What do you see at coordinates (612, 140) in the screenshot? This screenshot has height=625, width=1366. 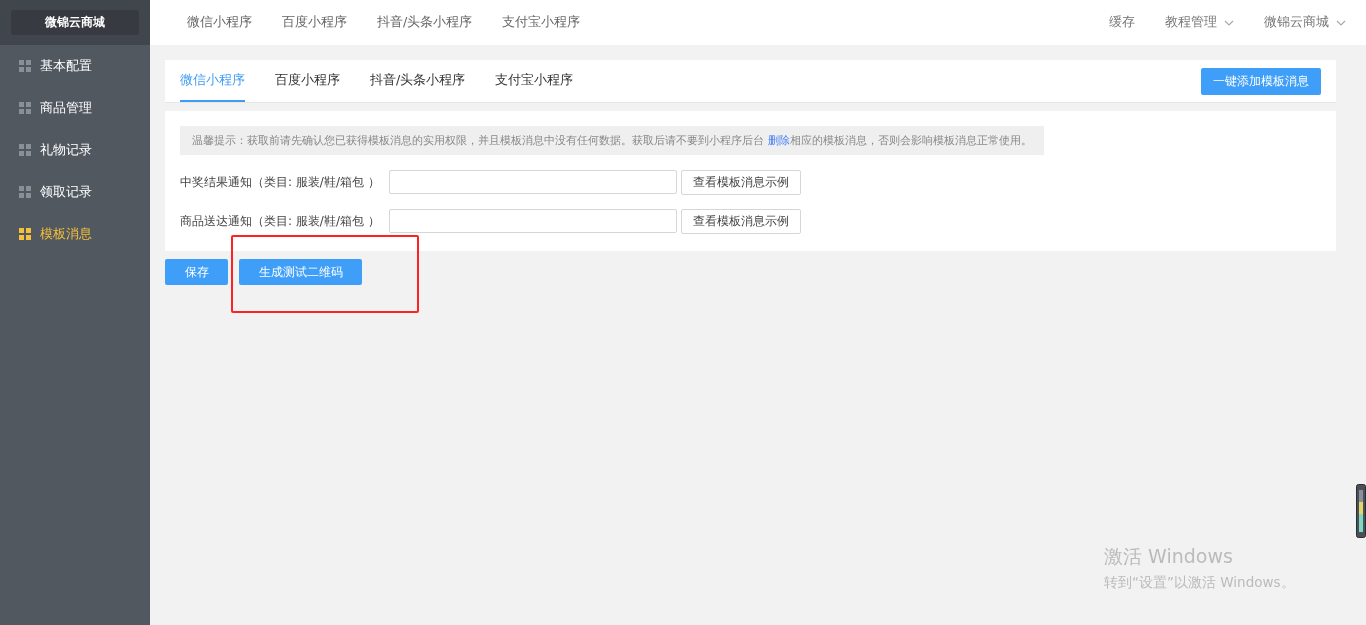 I see `notice-text: 温馨提示：获取前请先确认您已获得模板消息的实用权限，并且模板消息中没有任何数据。获取后请不要到小程序后台 删除相应的模板消息，否则会影响模板消息正常使用。` at bounding box center [612, 140].